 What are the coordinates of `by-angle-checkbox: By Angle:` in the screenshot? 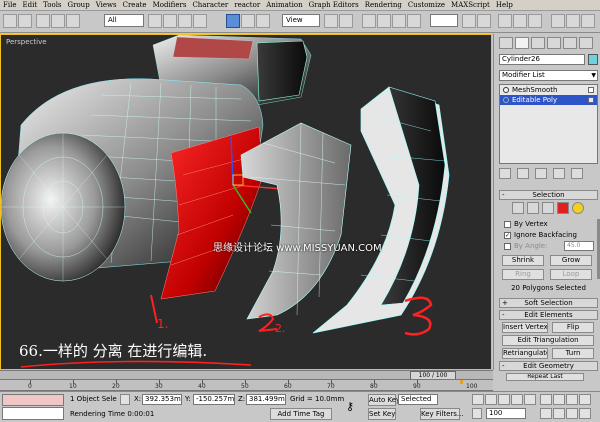 It's located at (525, 246).